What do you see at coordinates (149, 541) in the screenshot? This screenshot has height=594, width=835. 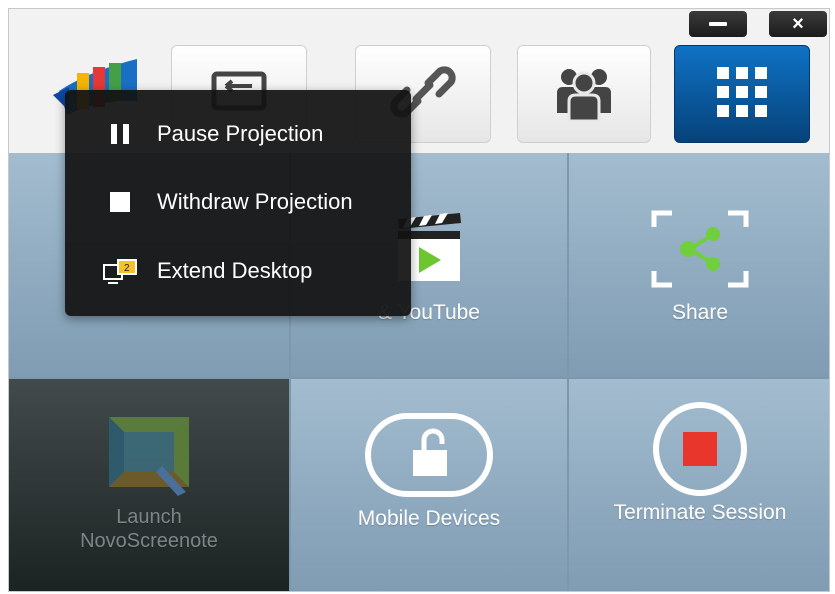 I see `tile-label-line2: NovoScreenote` at bounding box center [149, 541].